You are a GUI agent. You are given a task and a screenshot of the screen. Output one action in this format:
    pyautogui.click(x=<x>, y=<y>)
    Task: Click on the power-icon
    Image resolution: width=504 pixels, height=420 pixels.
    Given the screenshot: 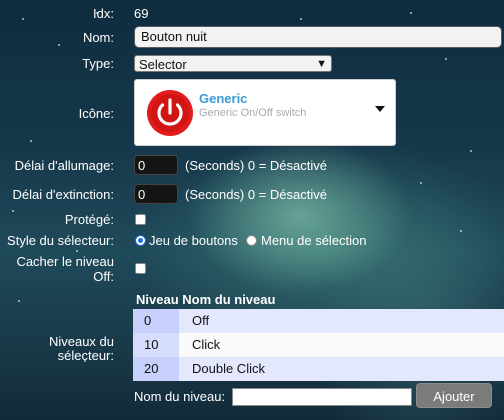 What is the action you would take?
    pyautogui.click(x=170, y=113)
    